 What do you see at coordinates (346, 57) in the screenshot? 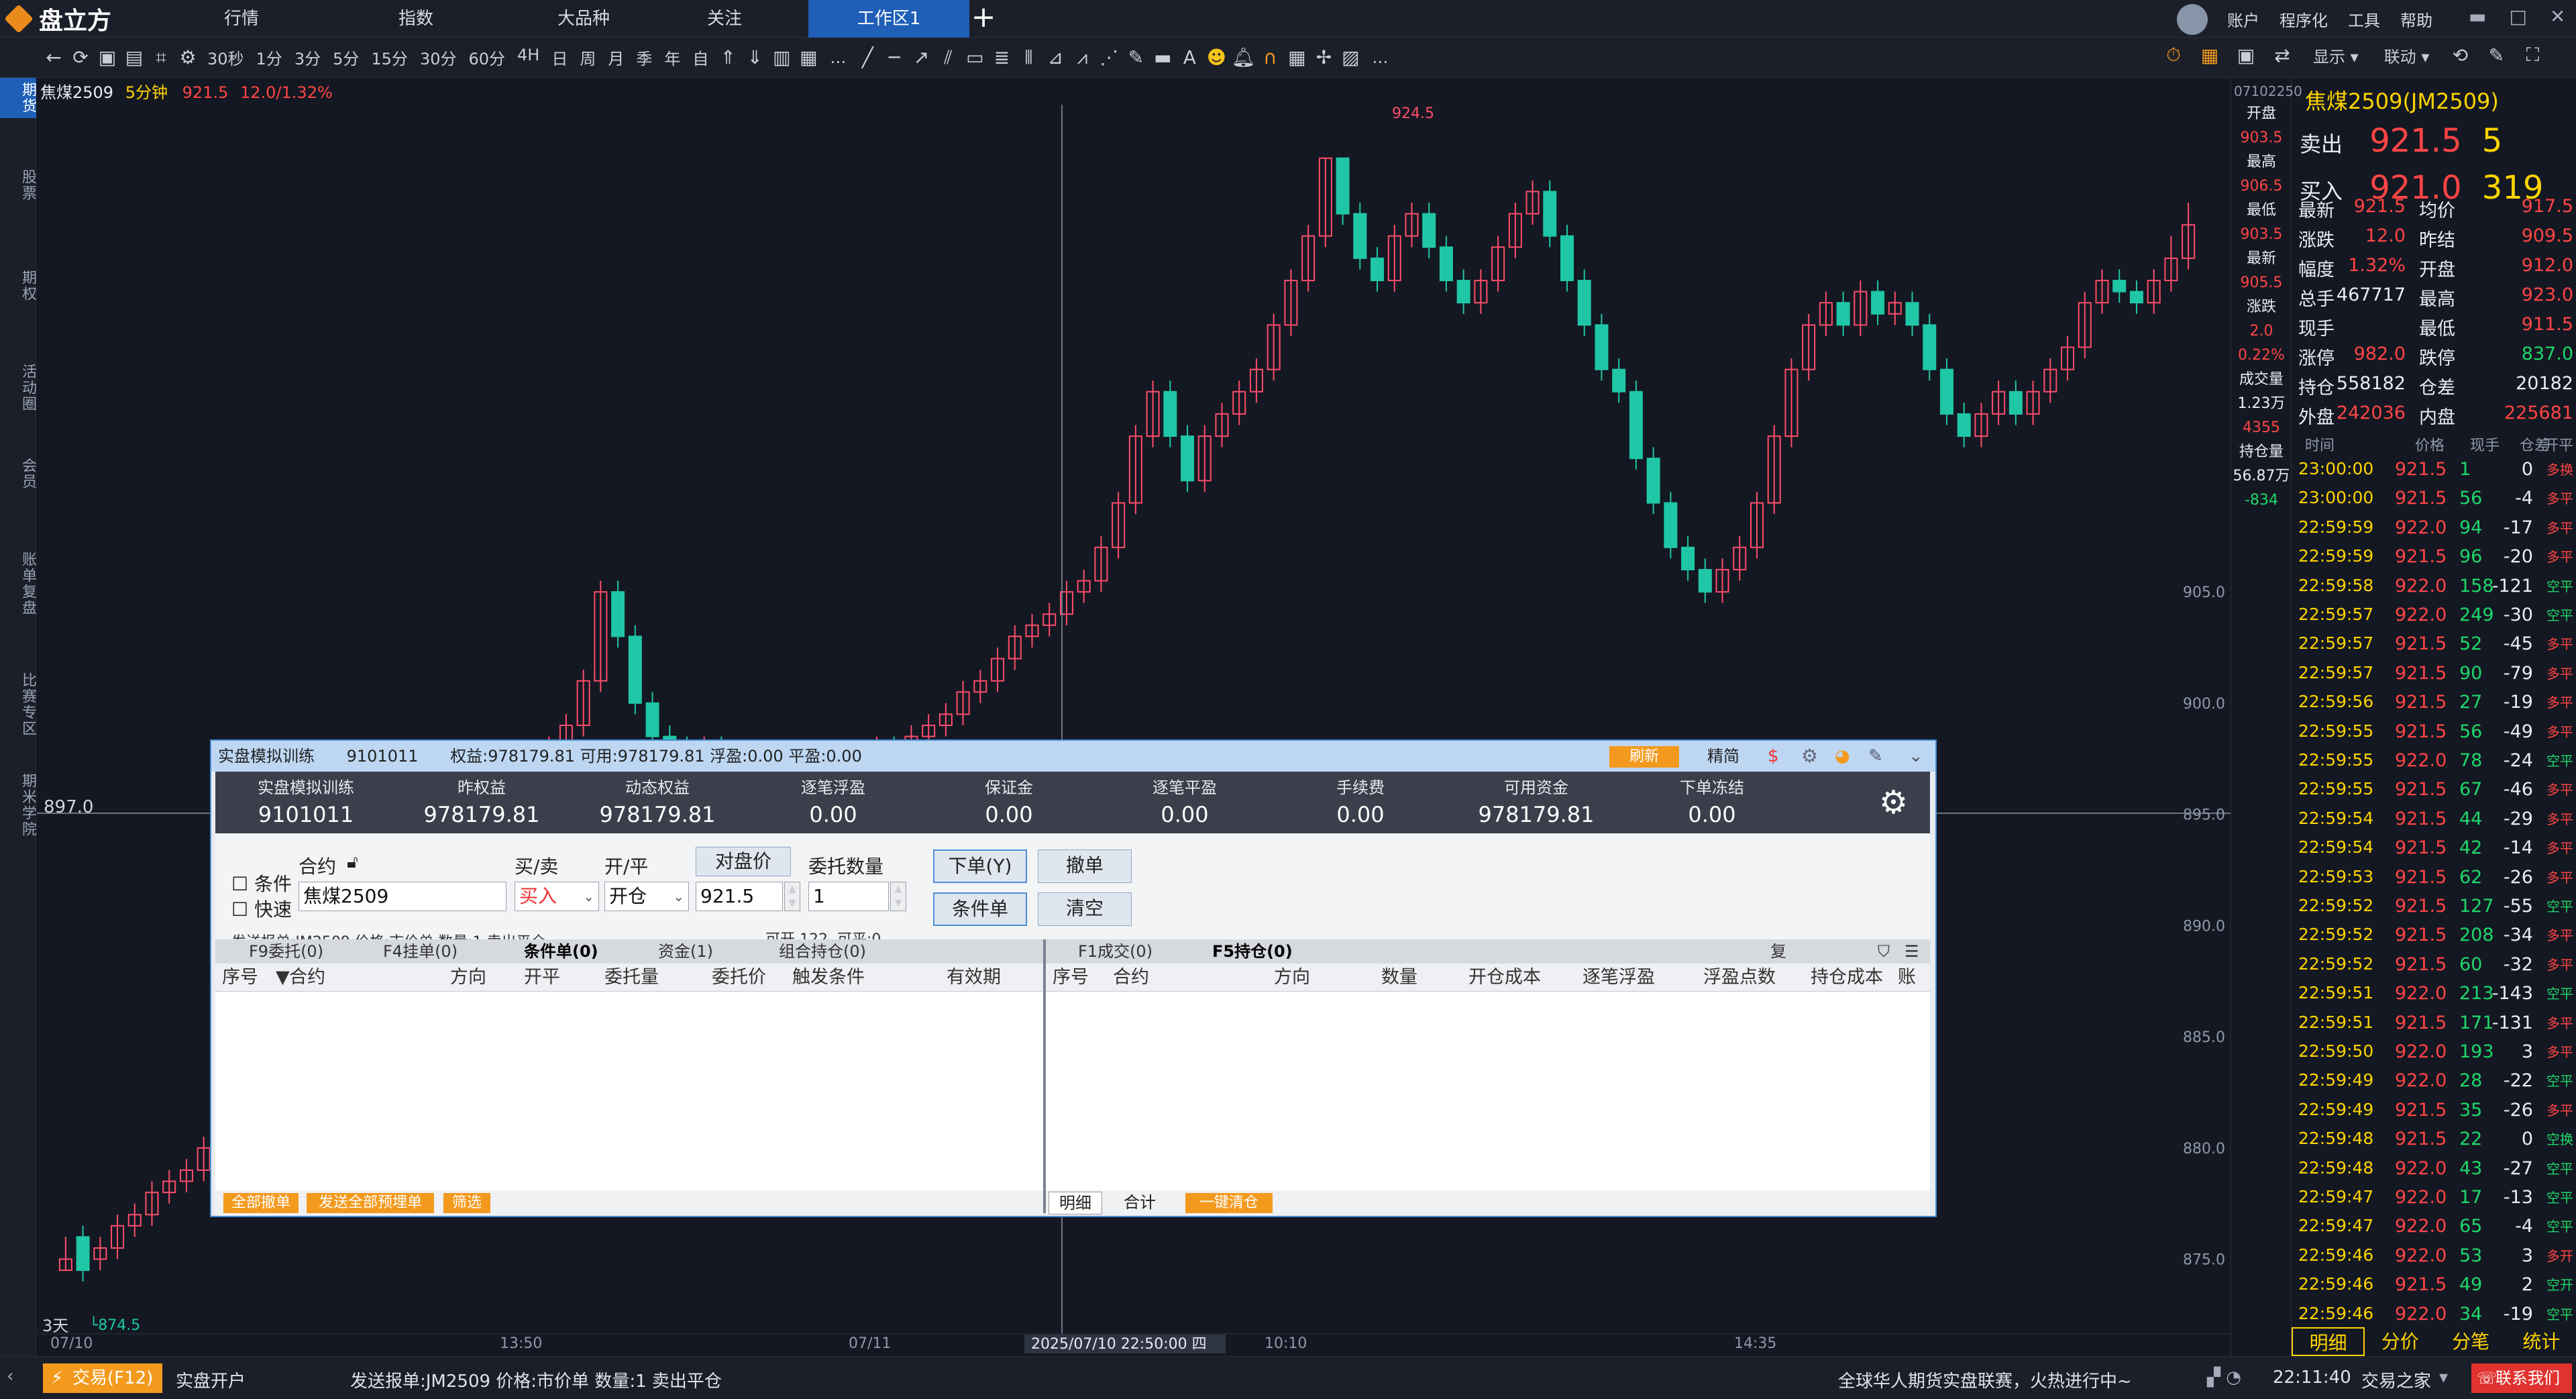
I see `period-3: 5分` at bounding box center [346, 57].